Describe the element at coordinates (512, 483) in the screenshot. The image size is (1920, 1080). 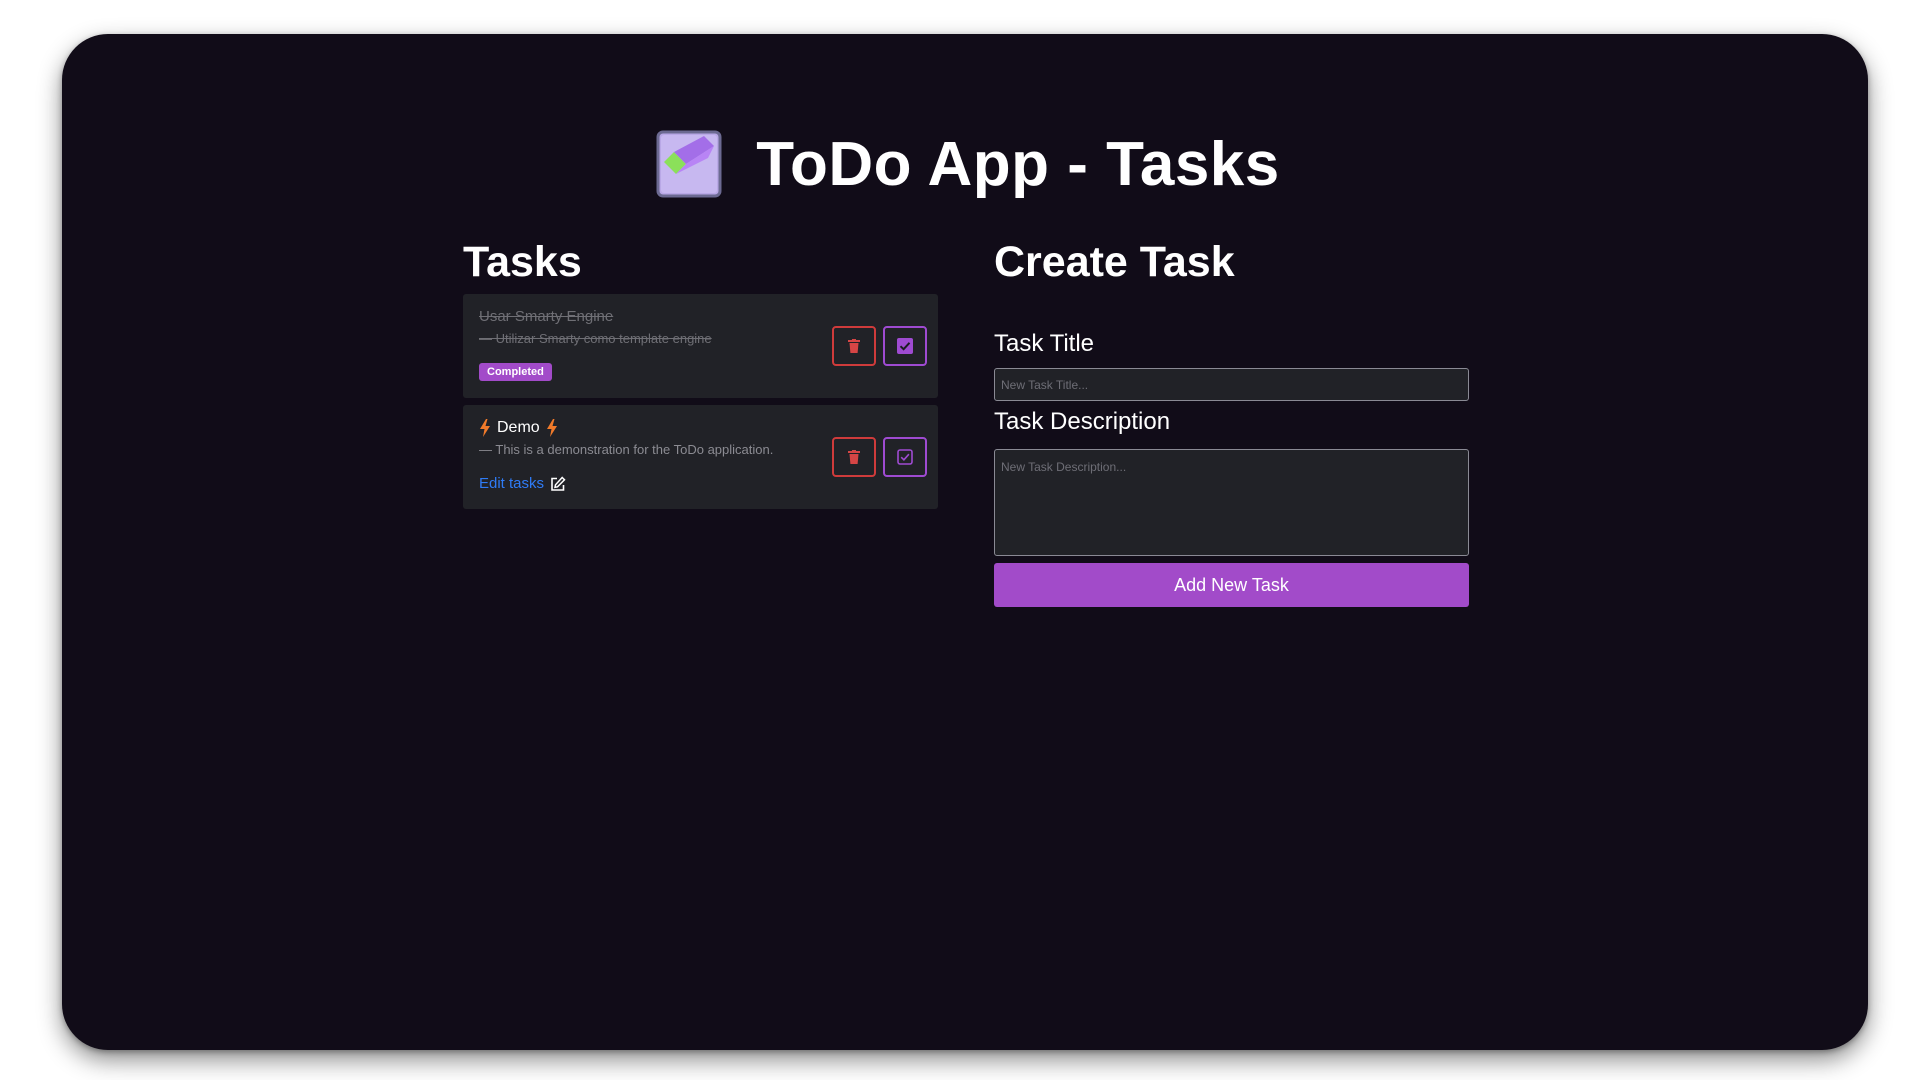
I see `edit-tasks-label: Edit tasks` at that location.